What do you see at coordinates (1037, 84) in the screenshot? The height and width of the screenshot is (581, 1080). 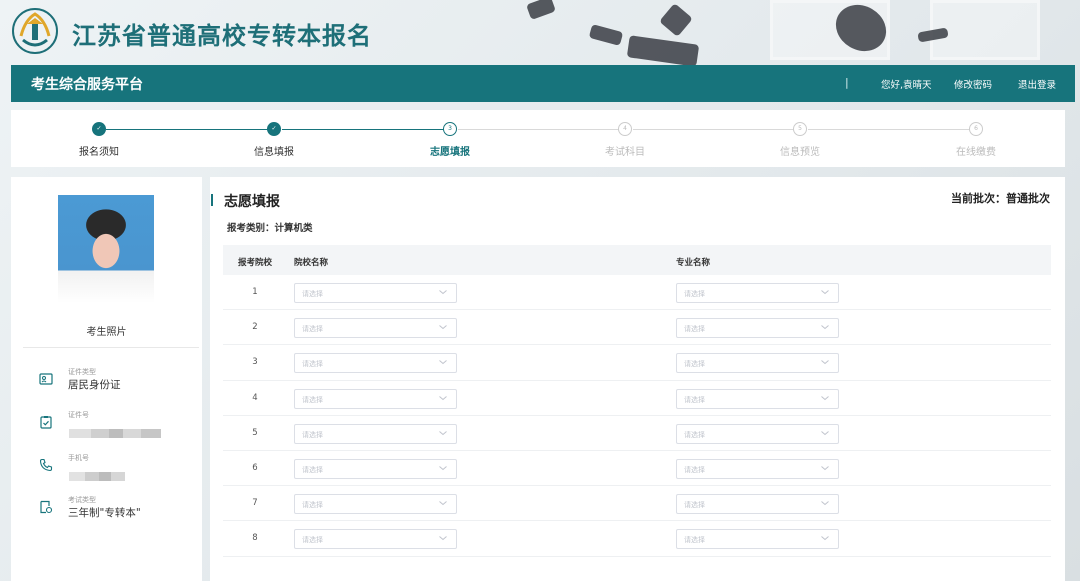 I see `logout-link: 退出登录` at bounding box center [1037, 84].